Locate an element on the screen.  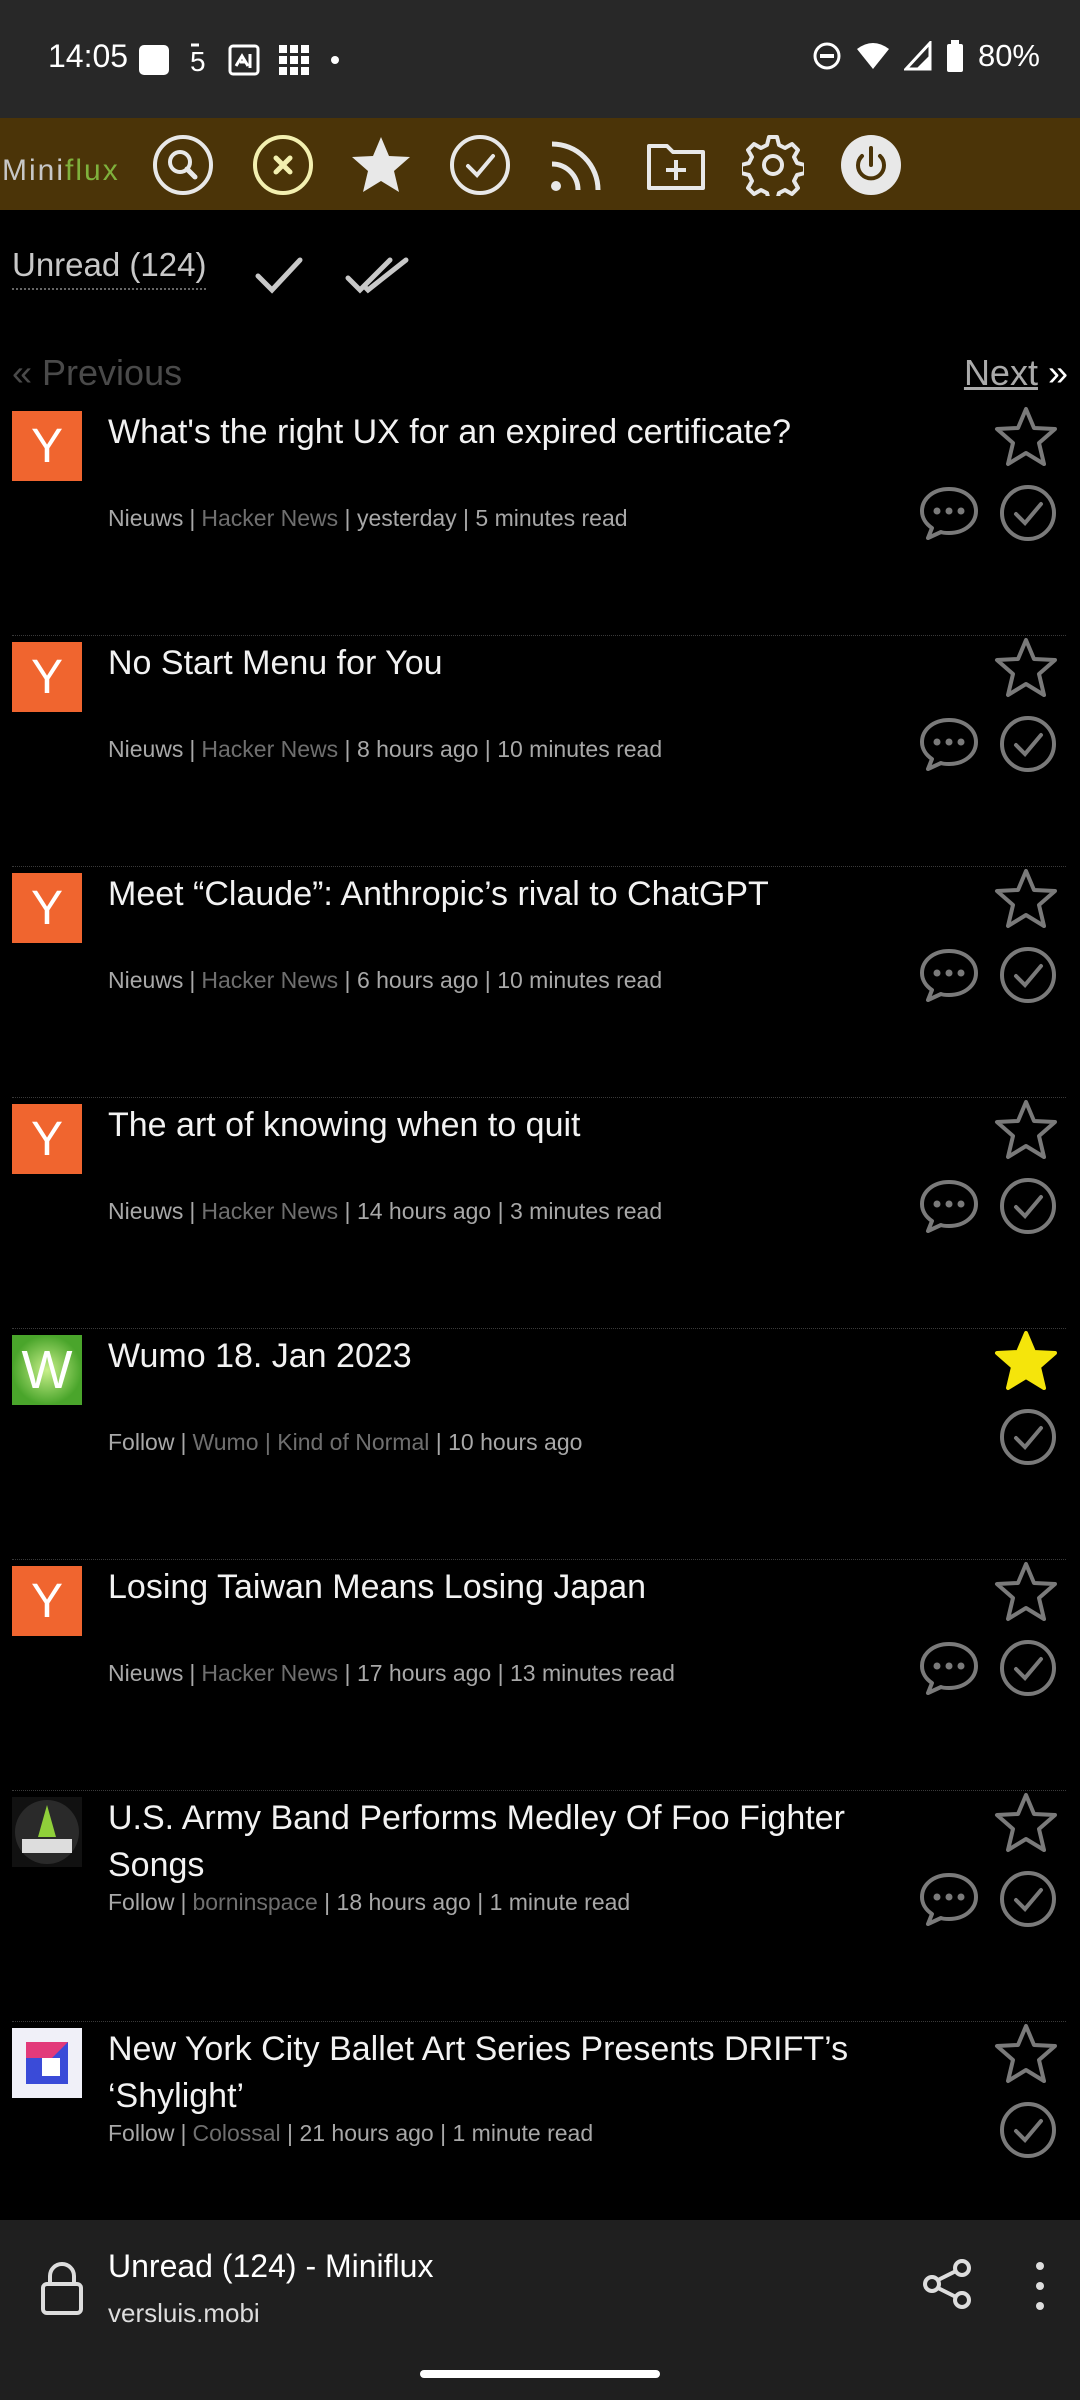
favicon-letter: W is located at coordinates (47, 1370).